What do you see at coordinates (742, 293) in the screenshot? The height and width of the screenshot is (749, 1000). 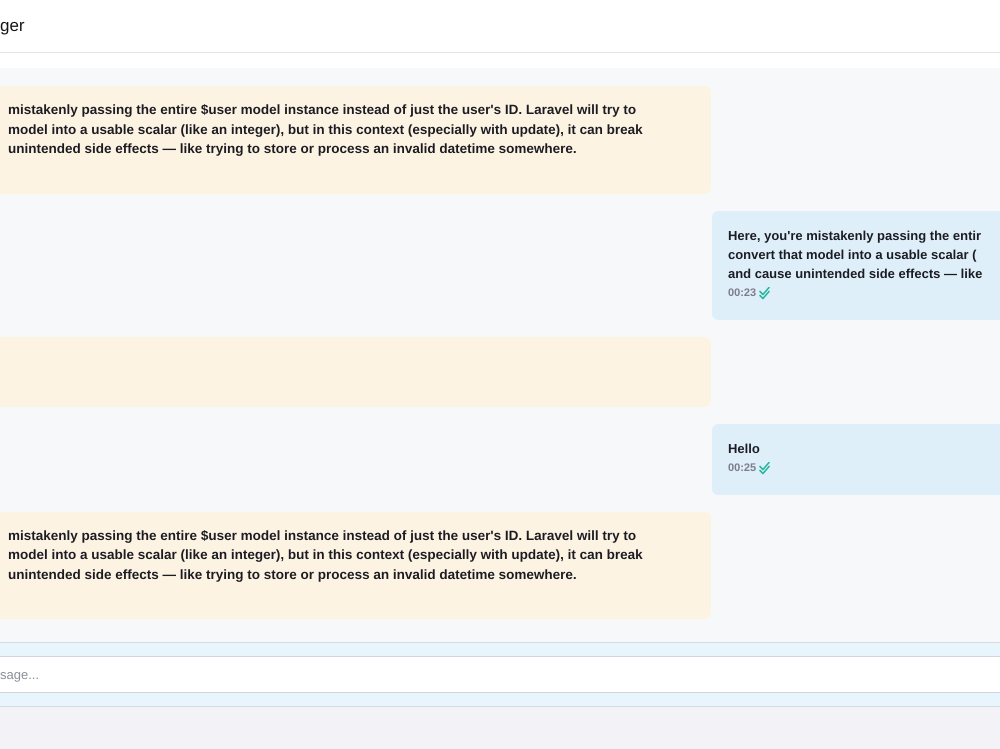 I see `message-time: 00:23` at bounding box center [742, 293].